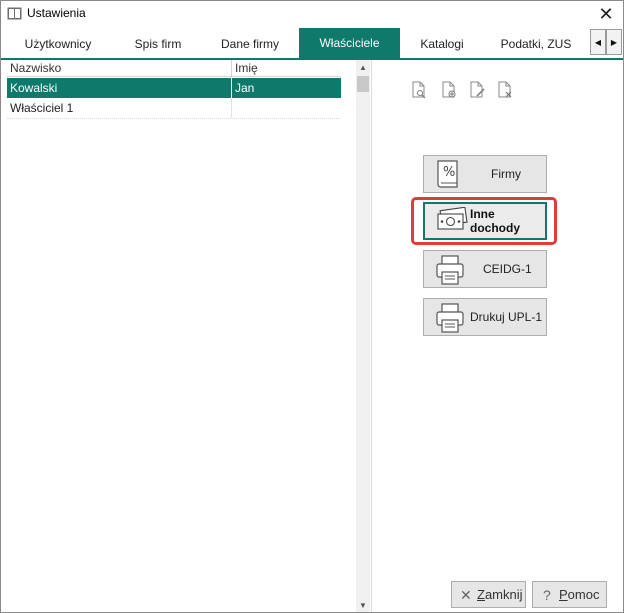  I want to click on tab-katalogi: Katalogi, so click(442, 44).